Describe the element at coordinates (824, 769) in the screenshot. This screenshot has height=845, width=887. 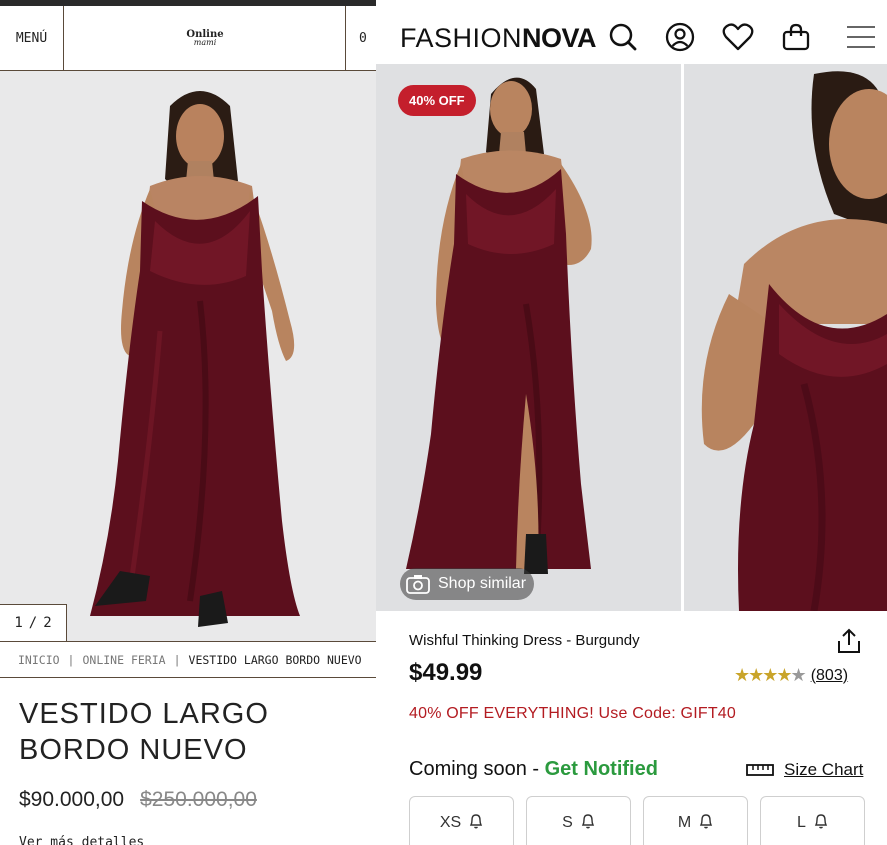
I see `size-chart-label: Size Chart` at that location.